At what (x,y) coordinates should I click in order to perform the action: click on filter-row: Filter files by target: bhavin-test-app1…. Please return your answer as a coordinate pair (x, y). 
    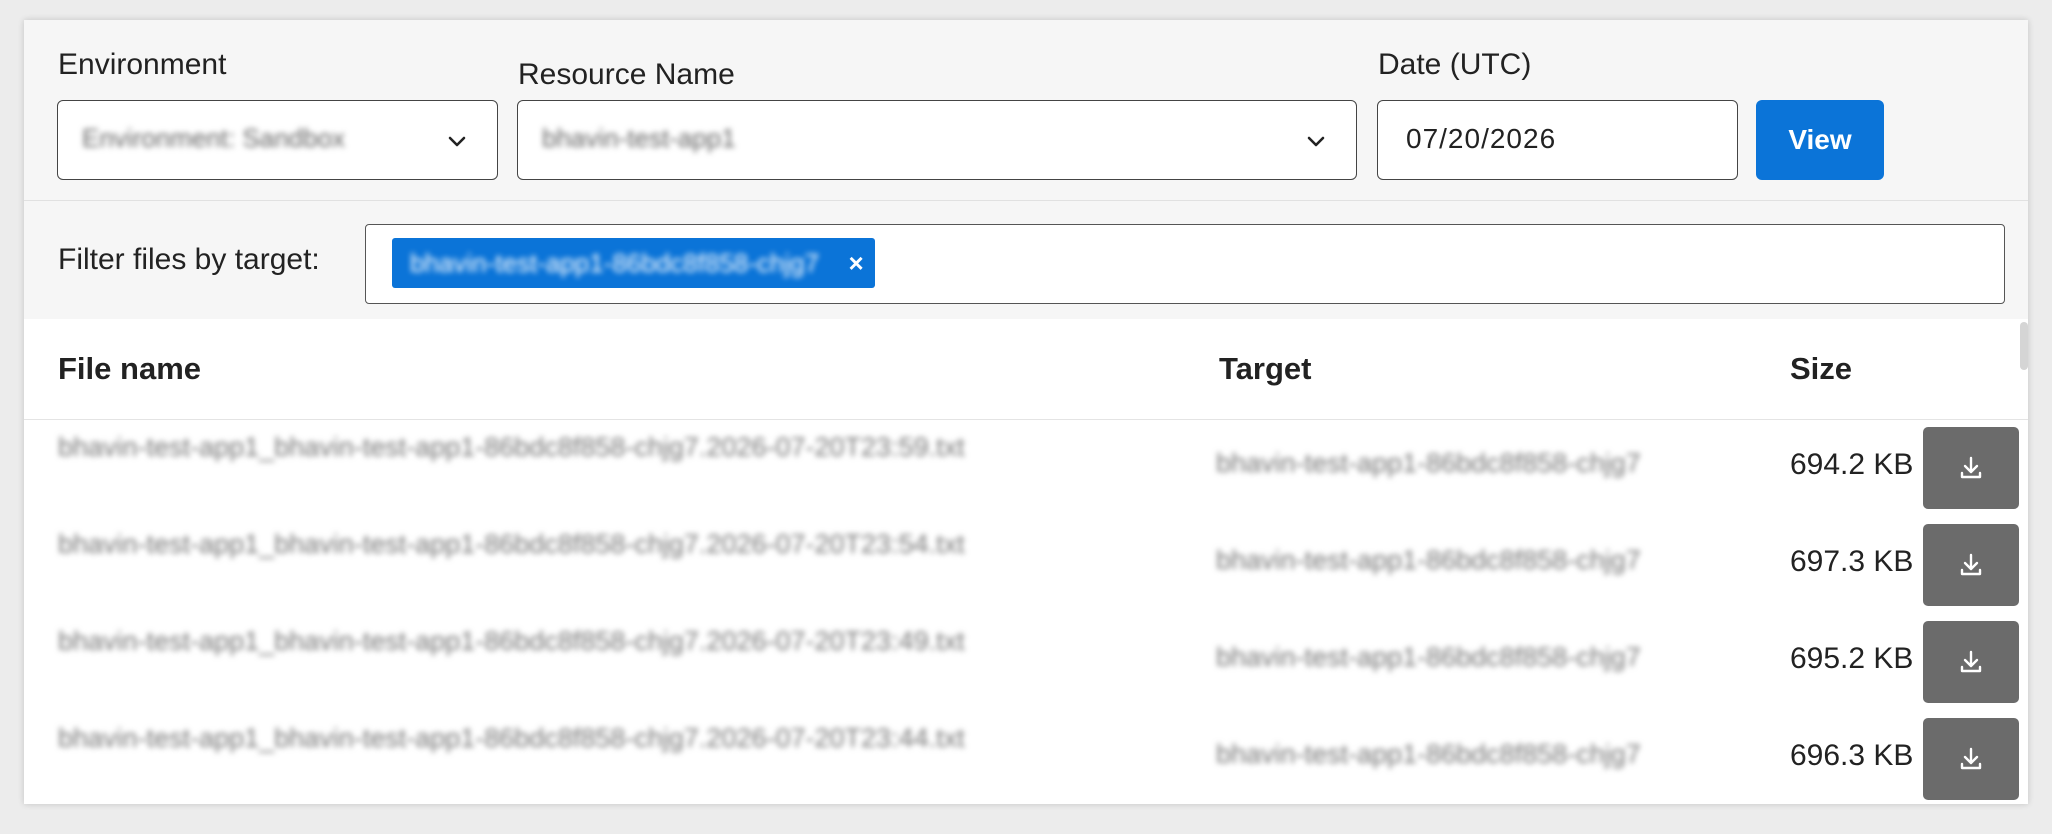
    Looking at the image, I should click on (1026, 260).